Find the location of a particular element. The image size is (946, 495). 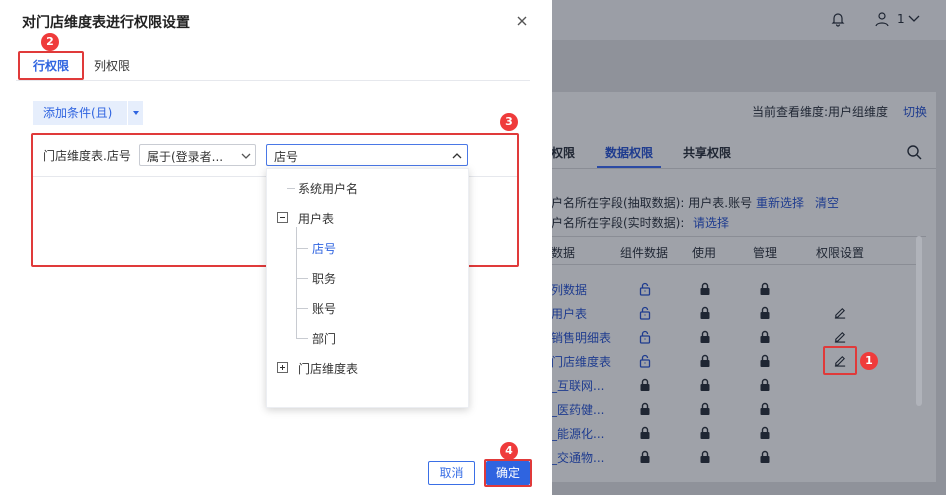

table-row-name: 销售明细表 is located at coordinates (581, 337).